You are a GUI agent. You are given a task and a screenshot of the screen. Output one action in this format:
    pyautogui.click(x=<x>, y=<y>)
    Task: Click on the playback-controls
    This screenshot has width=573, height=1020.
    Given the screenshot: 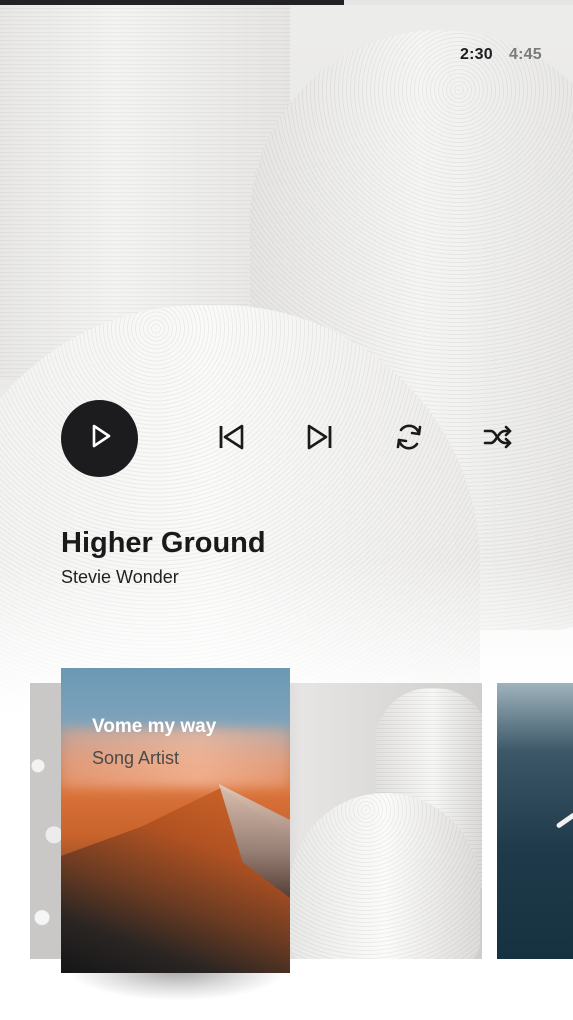 What is the action you would take?
    pyautogui.click(x=286, y=439)
    